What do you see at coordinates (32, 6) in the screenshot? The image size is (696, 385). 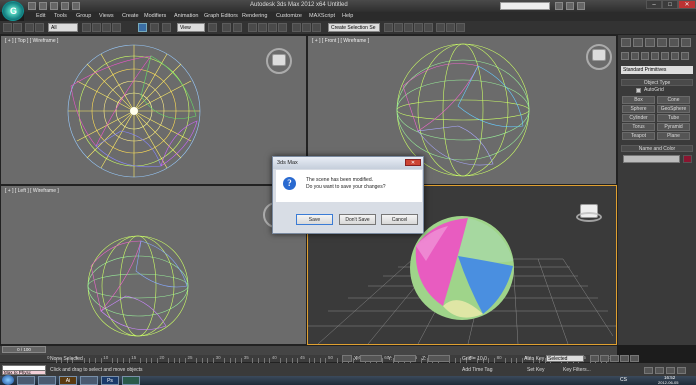 I see `new-file-icon` at bounding box center [32, 6].